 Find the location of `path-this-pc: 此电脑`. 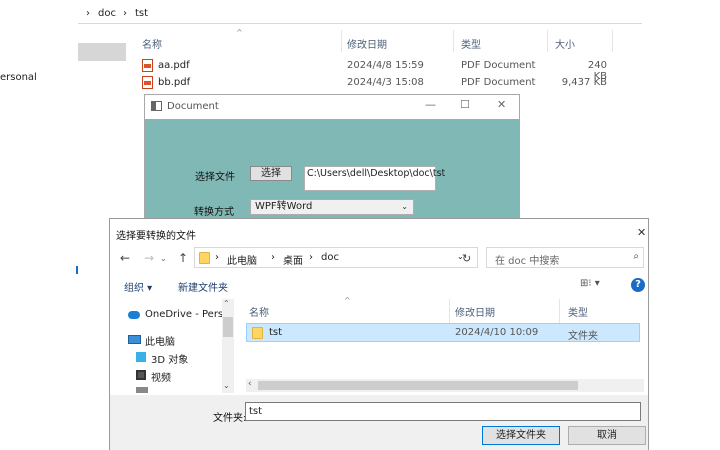

path-this-pc: 此电脑 is located at coordinates (242, 259).